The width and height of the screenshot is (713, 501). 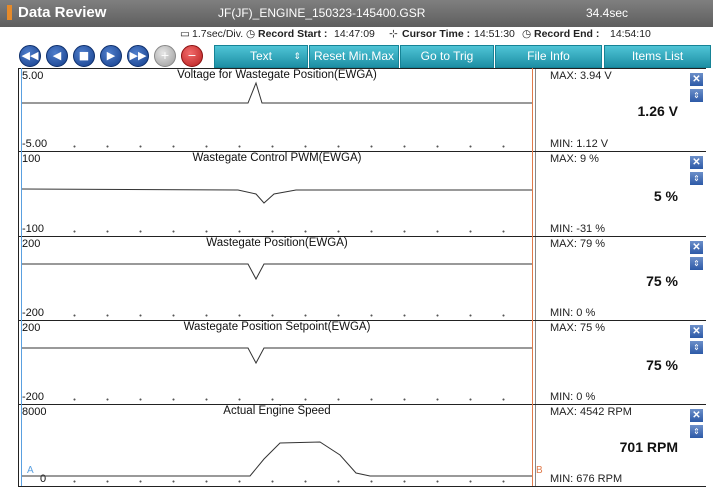 I want to click on min-value: MIN: 1.12 V, so click(x=579, y=144).